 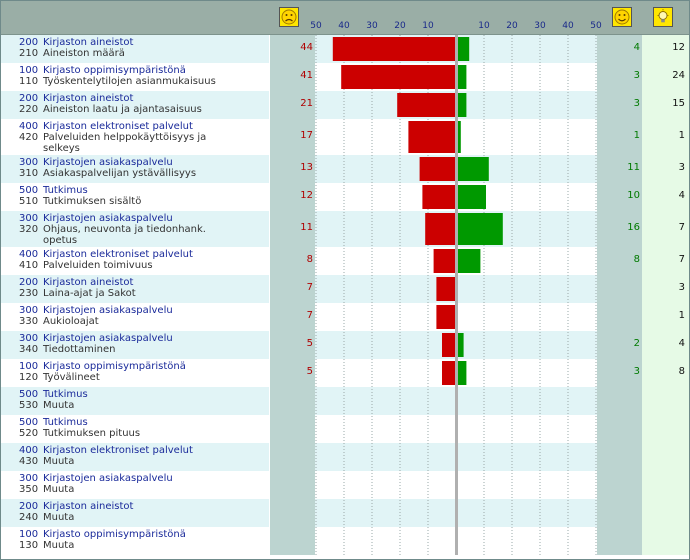 I want to click on suggestion-count: 7, so click(x=681, y=259).